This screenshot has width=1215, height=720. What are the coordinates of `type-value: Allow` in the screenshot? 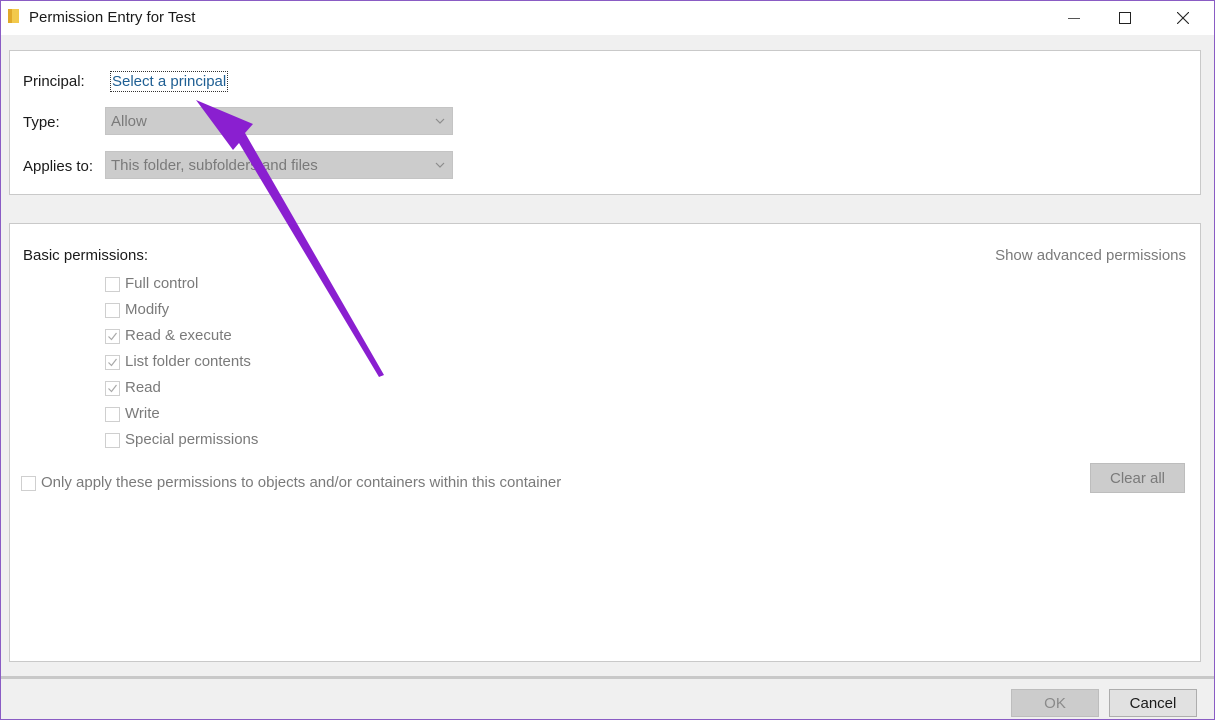 It's located at (129, 121).